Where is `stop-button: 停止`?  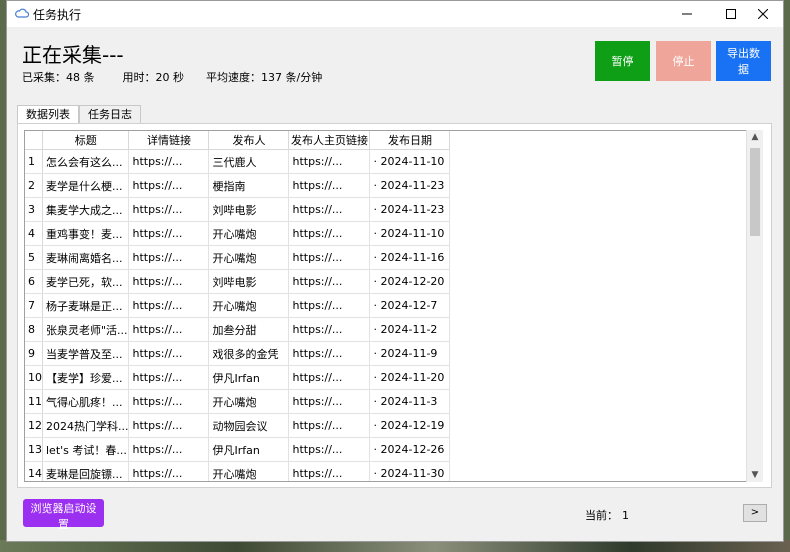 stop-button: 停止 is located at coordinates (683, 61).